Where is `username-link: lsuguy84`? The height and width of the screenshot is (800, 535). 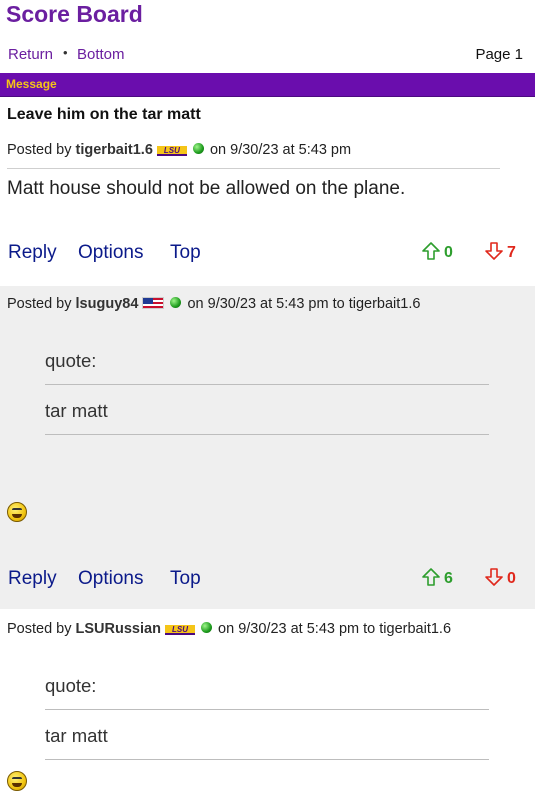
username-link: lsuguy84 is located at coordinates (107, 304).